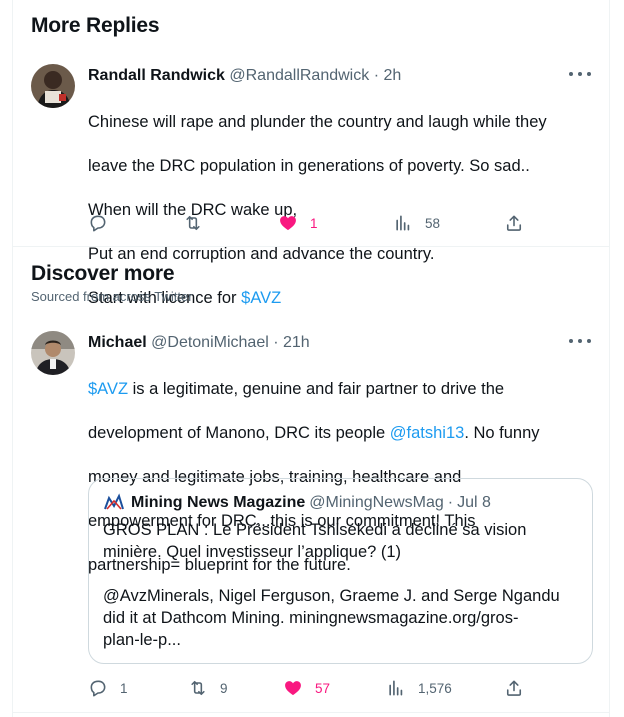  Describe the element at coordinates (433, 223) in the screenshot. I see `view-count: 58` at that location.